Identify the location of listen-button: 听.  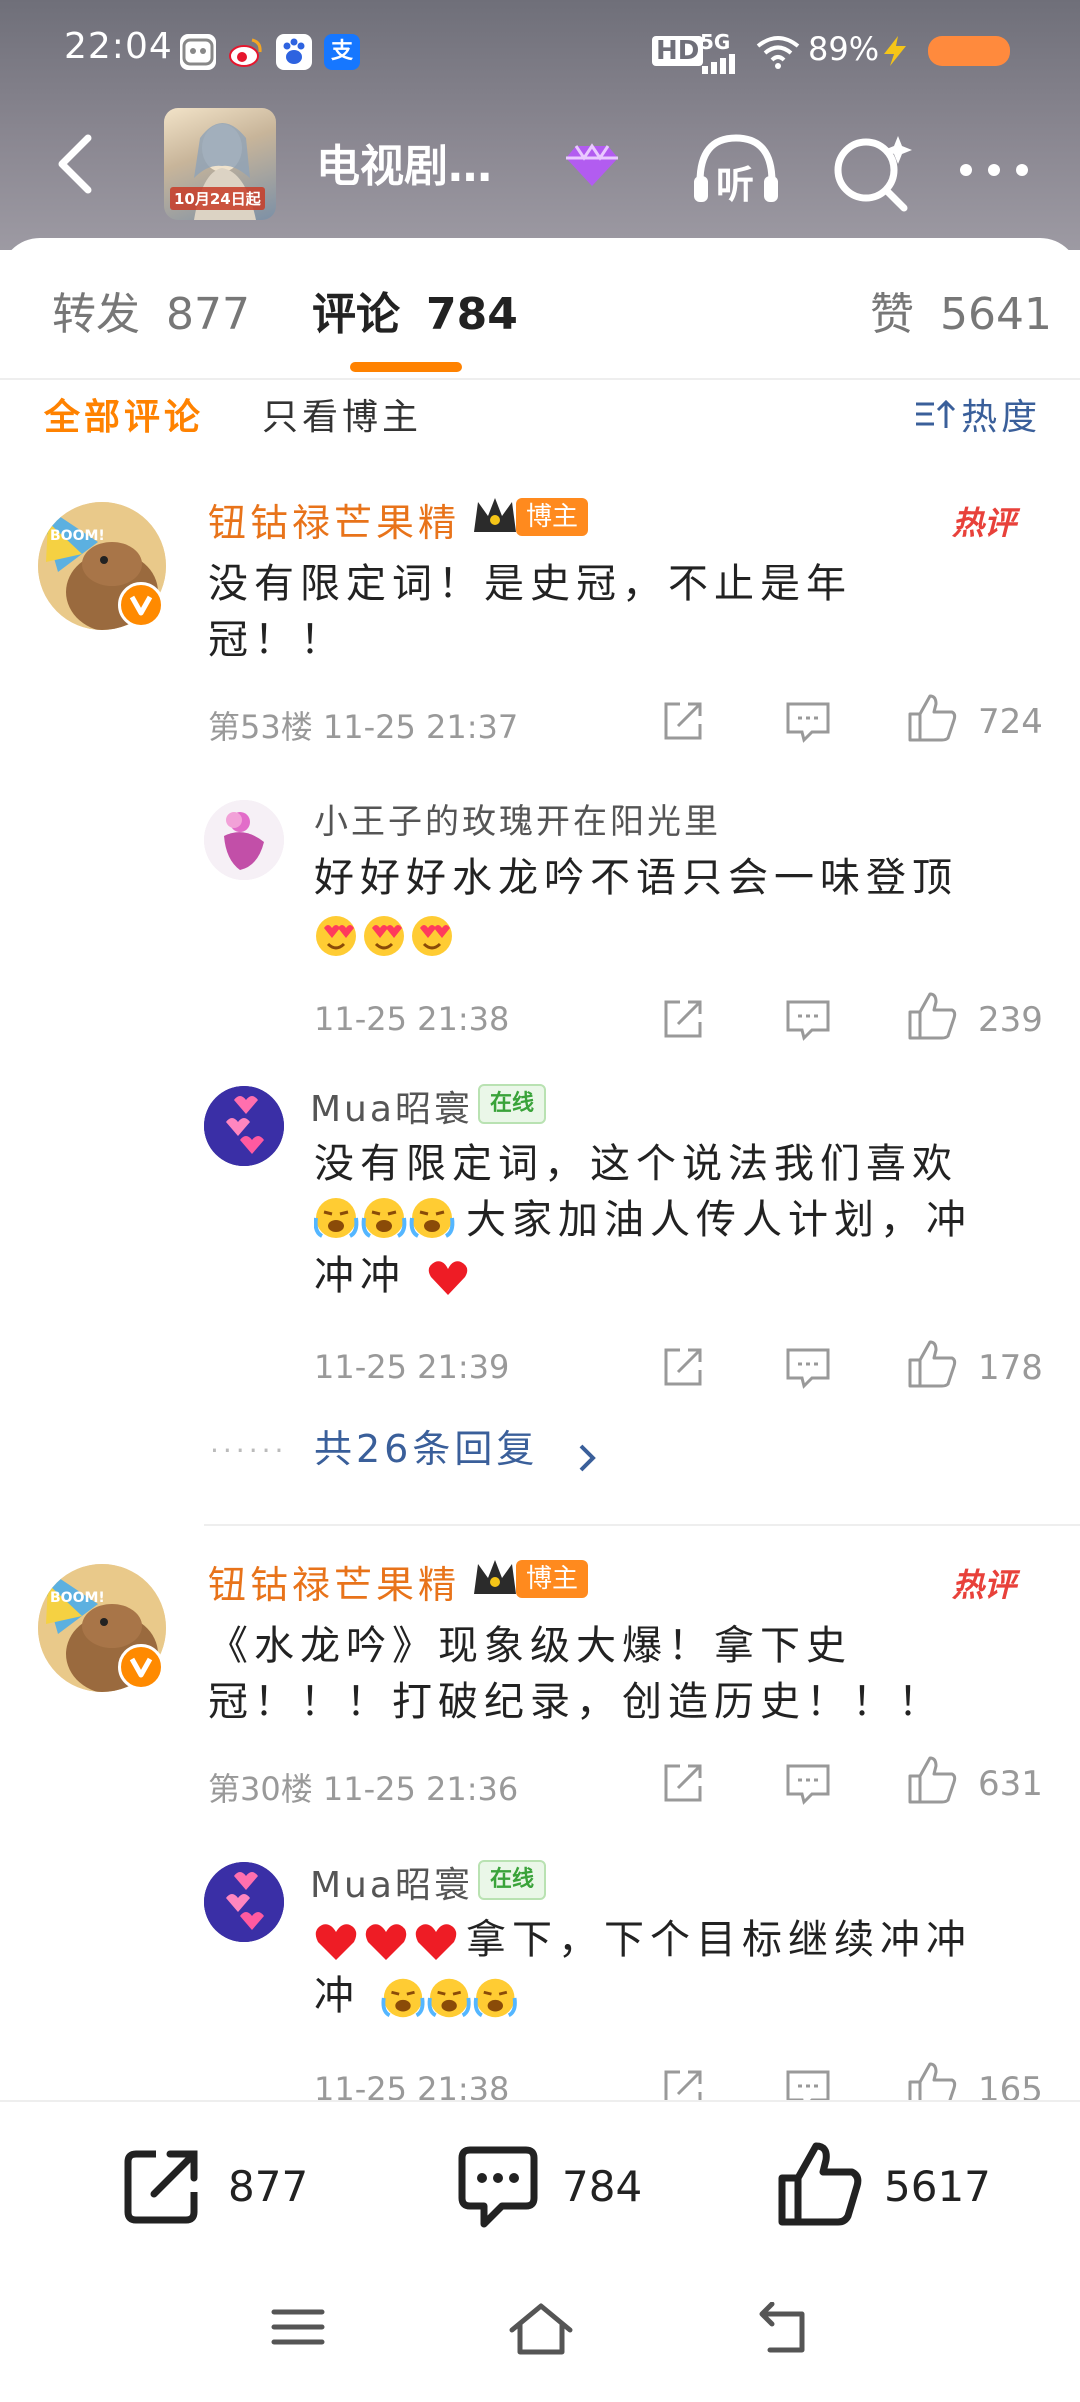
(736, 170).